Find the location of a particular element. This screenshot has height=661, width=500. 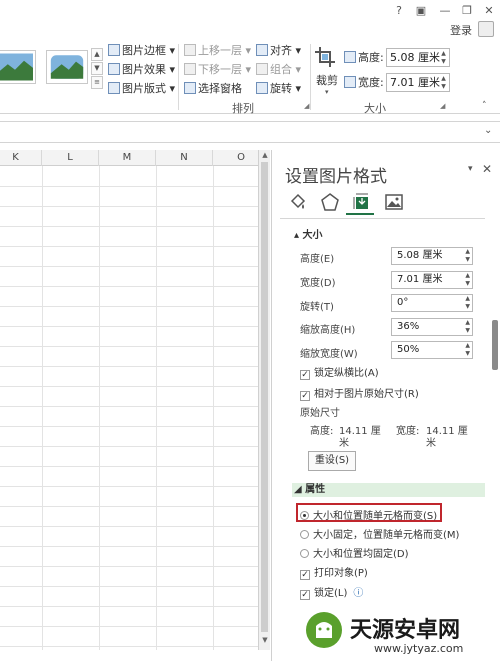

info-icon: ⓘ is located at coordinates (358, 593).